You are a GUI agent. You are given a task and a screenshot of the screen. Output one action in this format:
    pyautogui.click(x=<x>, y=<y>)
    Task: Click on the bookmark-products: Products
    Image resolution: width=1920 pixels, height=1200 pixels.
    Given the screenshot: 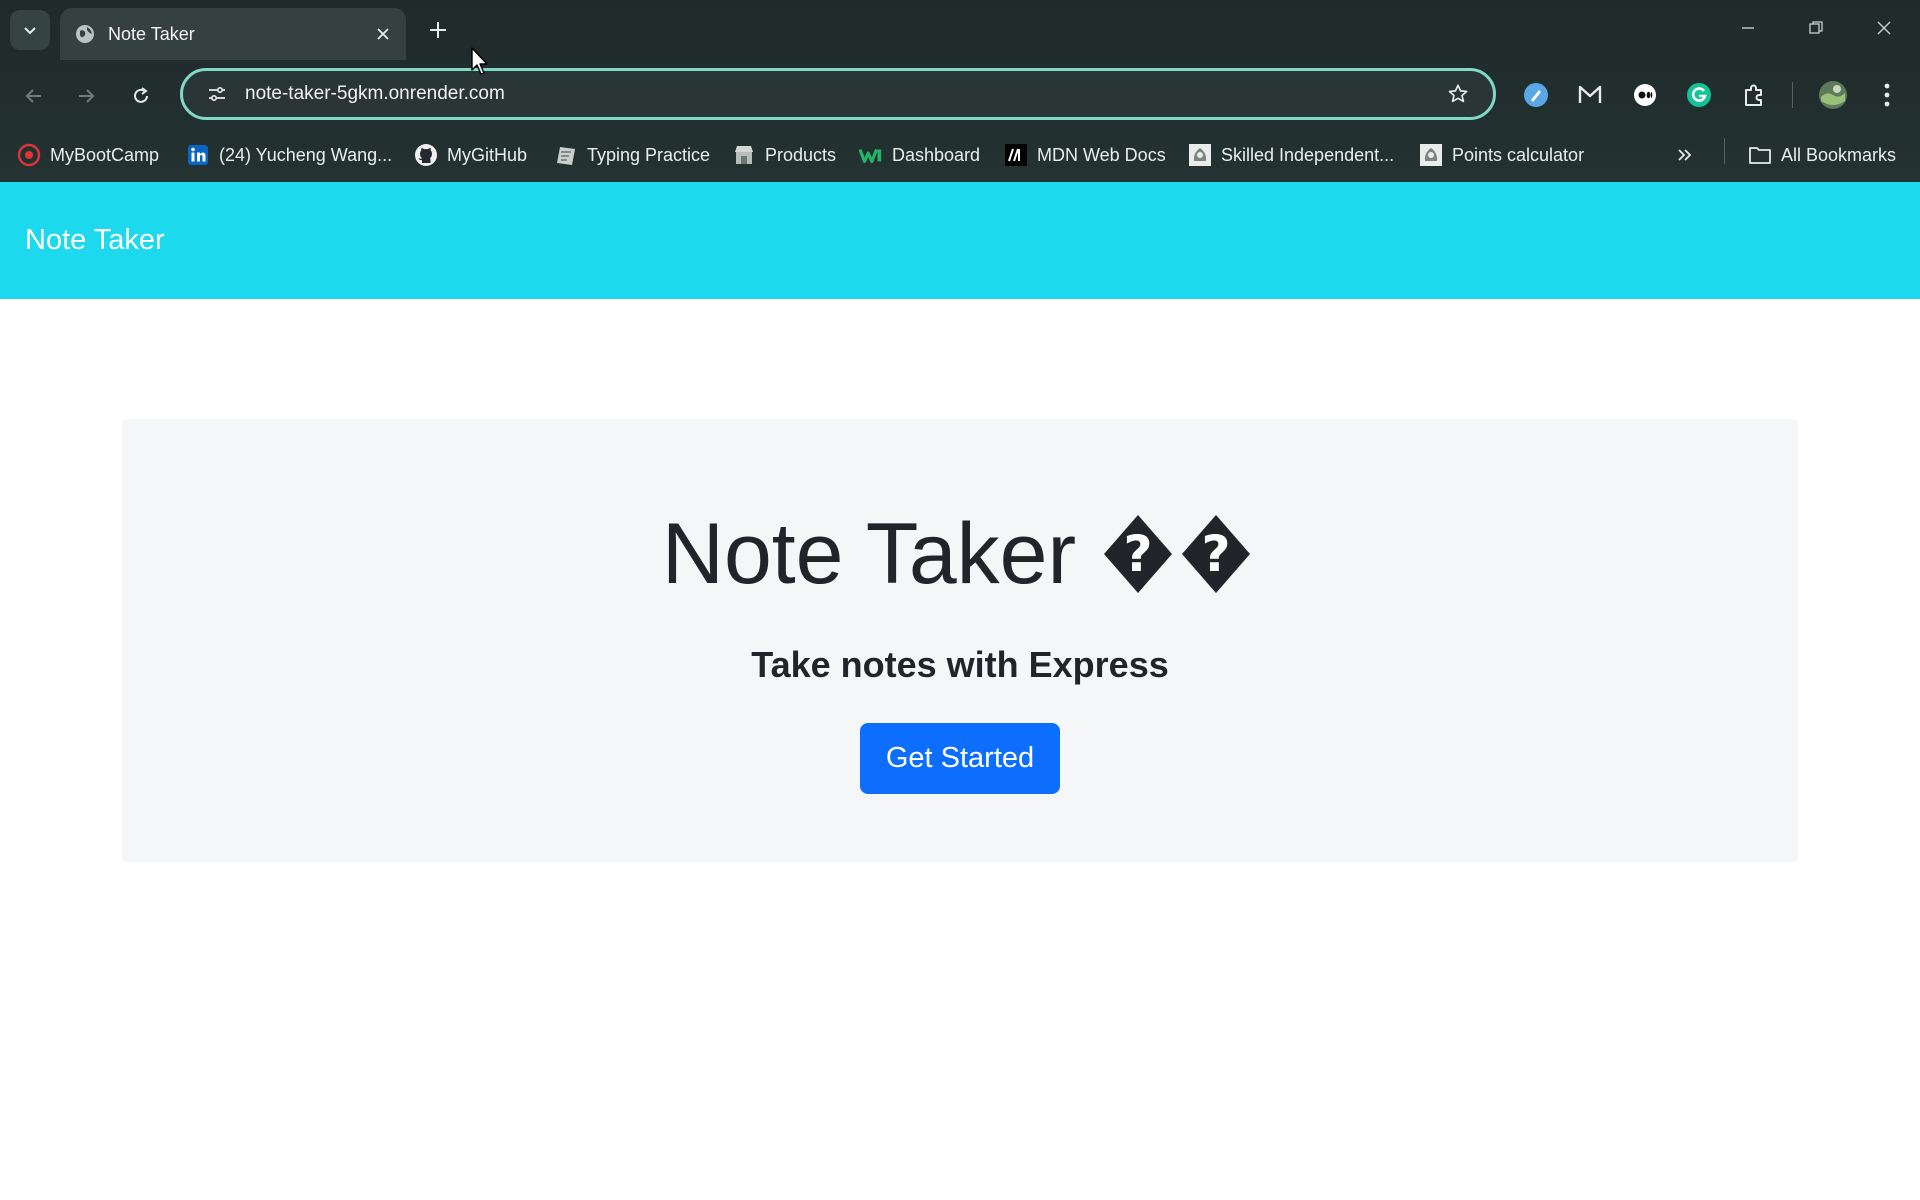 What is the action you would take?
    pyautogui.click(x=784, y=155)
    